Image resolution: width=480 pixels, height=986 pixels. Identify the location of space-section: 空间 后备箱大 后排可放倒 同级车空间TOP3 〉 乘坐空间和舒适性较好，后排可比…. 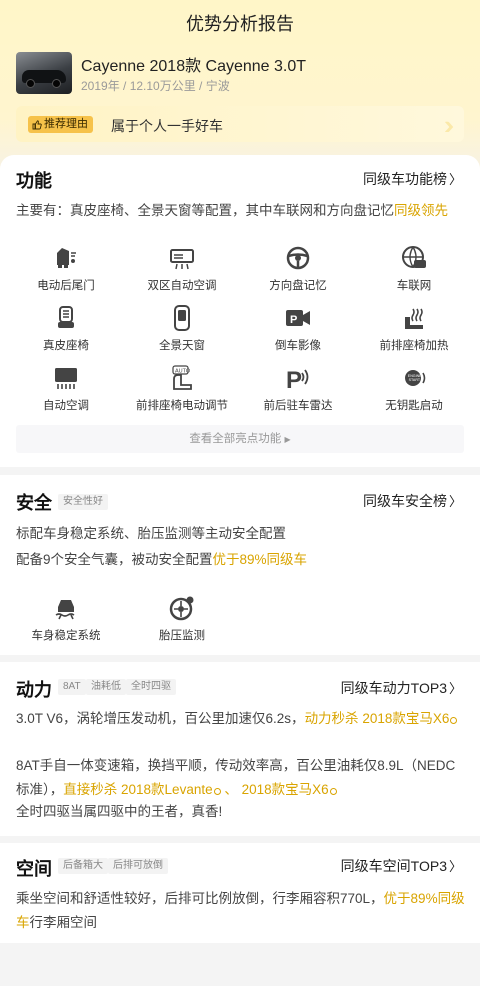
(240, 893).